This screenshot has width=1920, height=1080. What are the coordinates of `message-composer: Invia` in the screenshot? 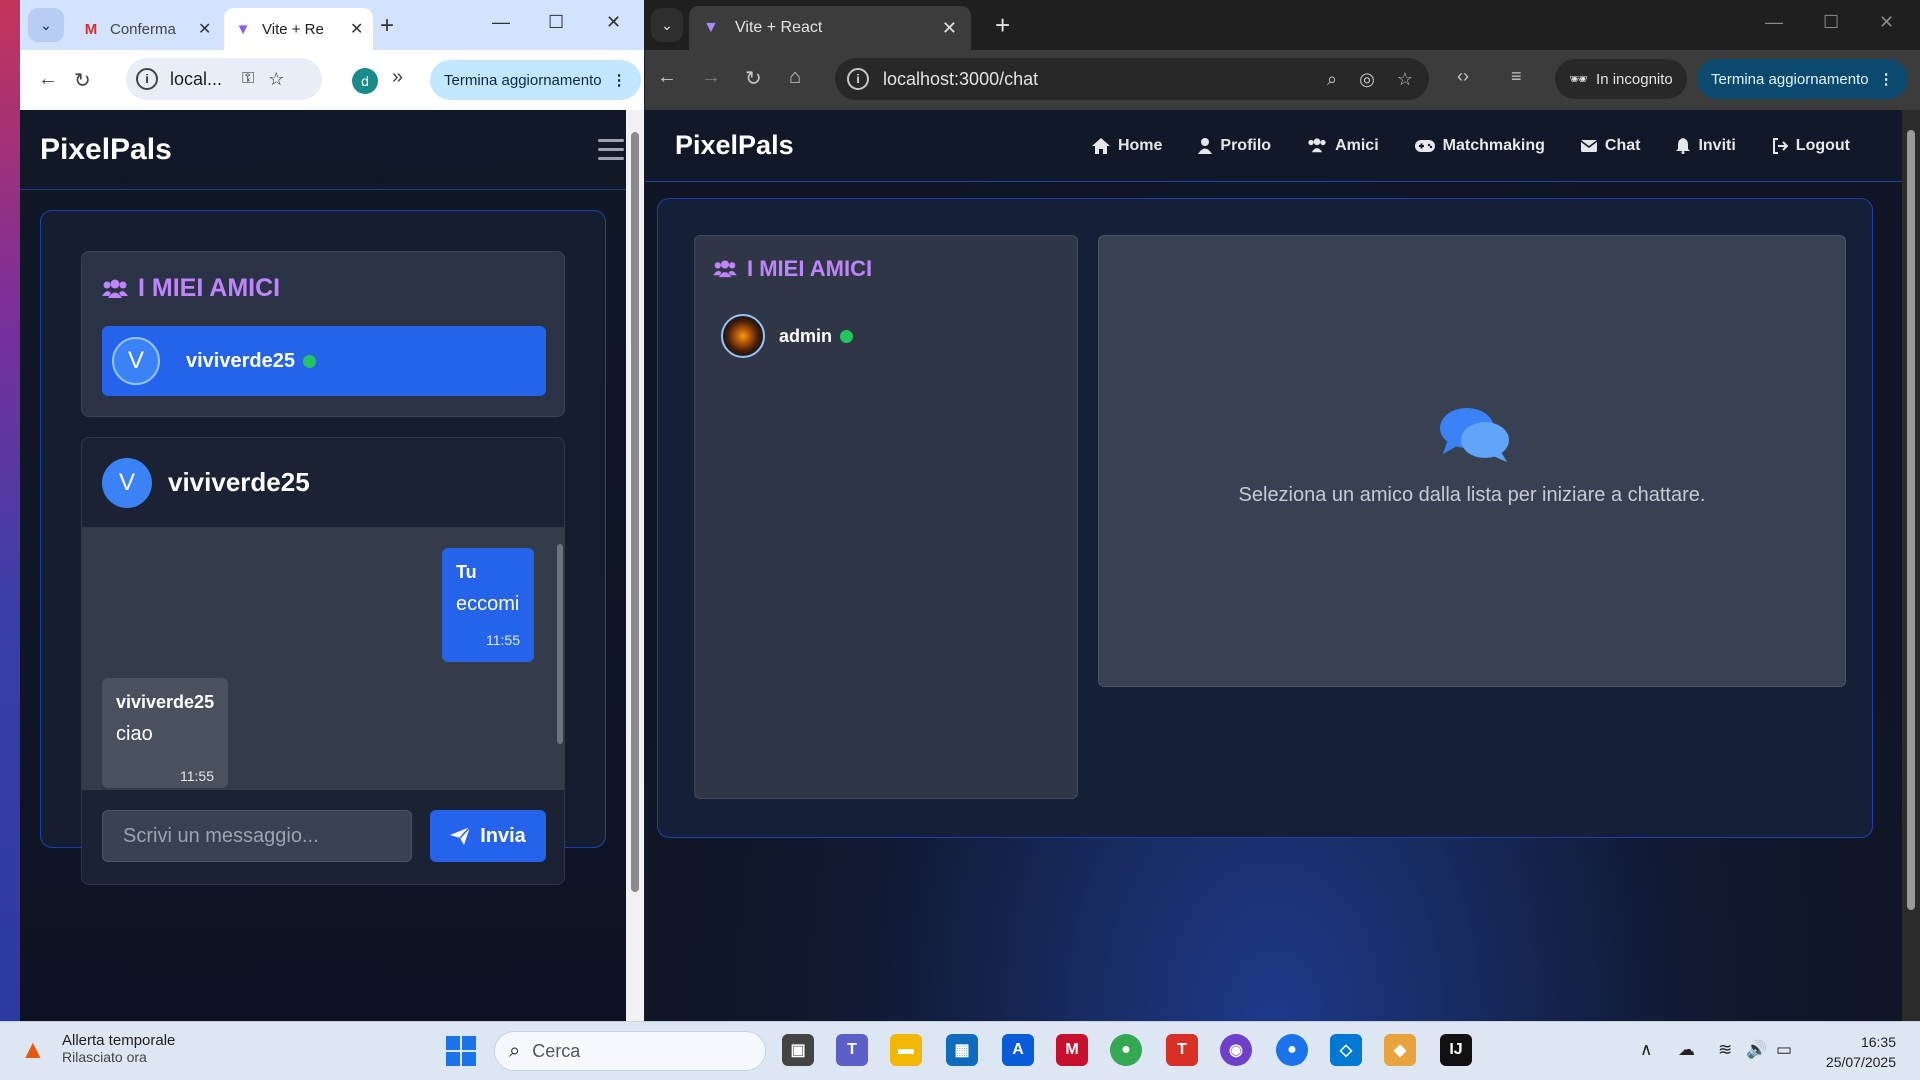 It's located at (323, 837).